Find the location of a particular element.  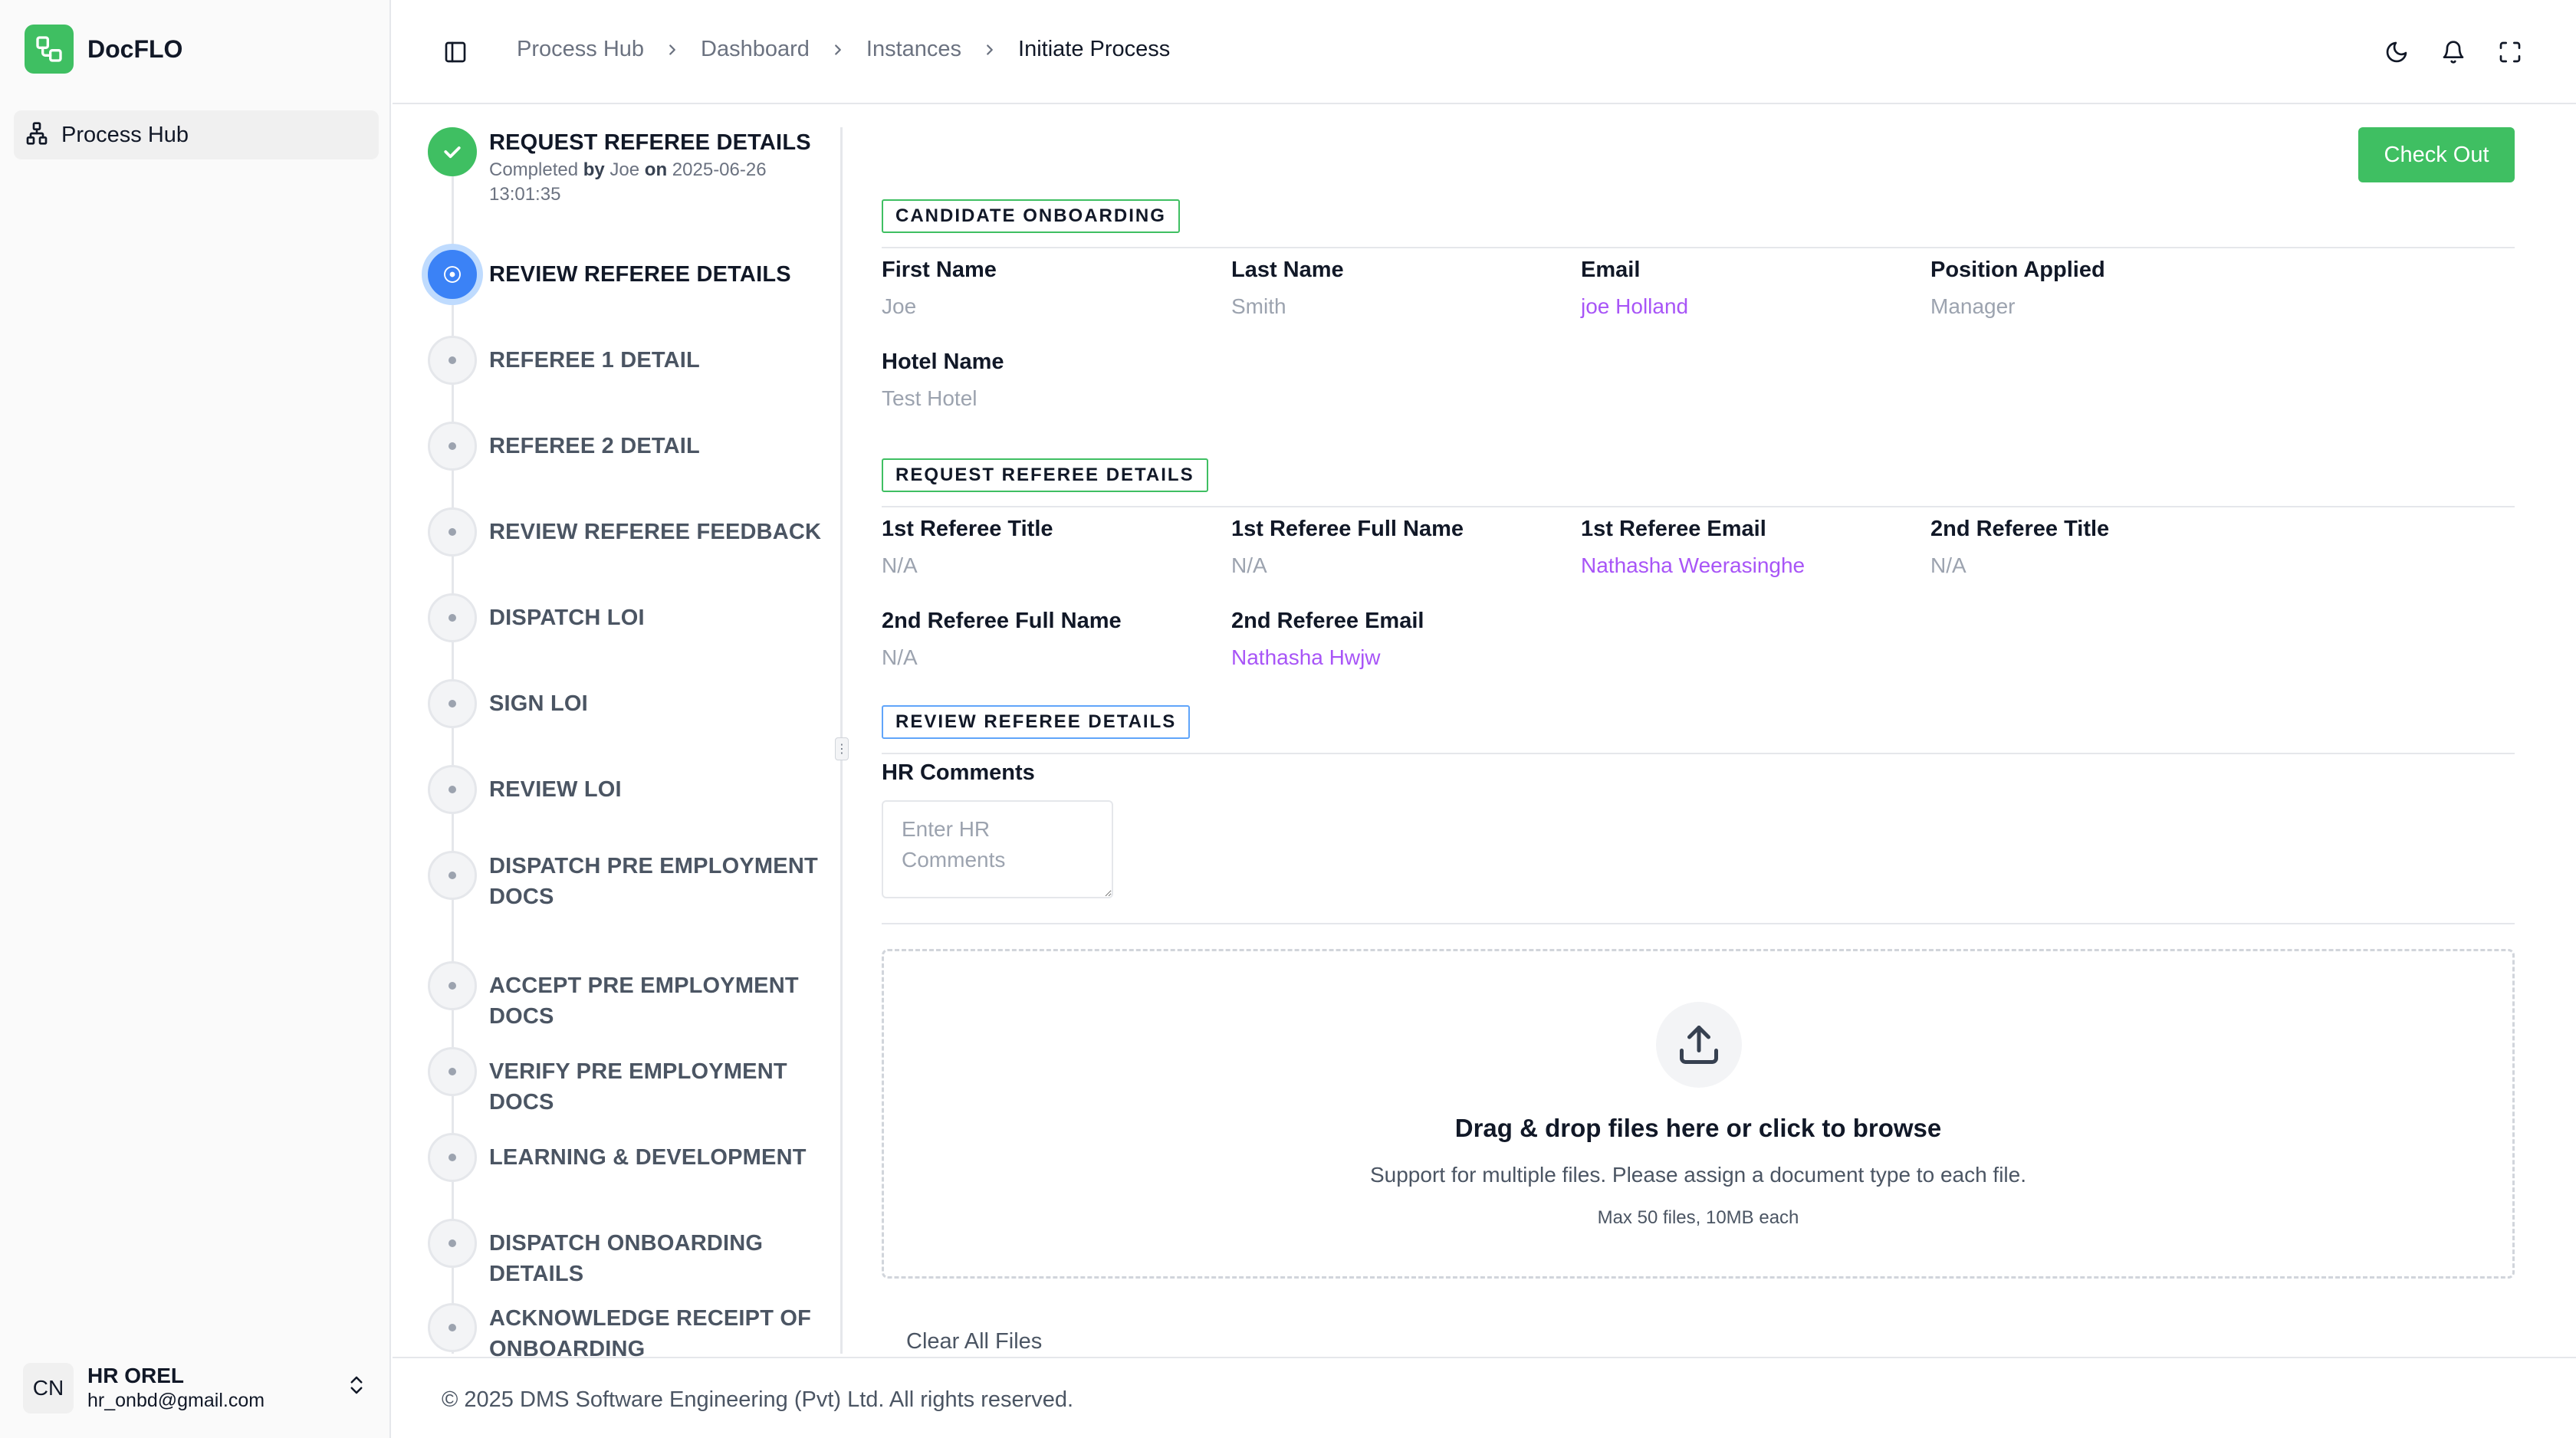

step-learning-development: LEARNING & DEVELOPMENT is located at coordinates (635, 1157).